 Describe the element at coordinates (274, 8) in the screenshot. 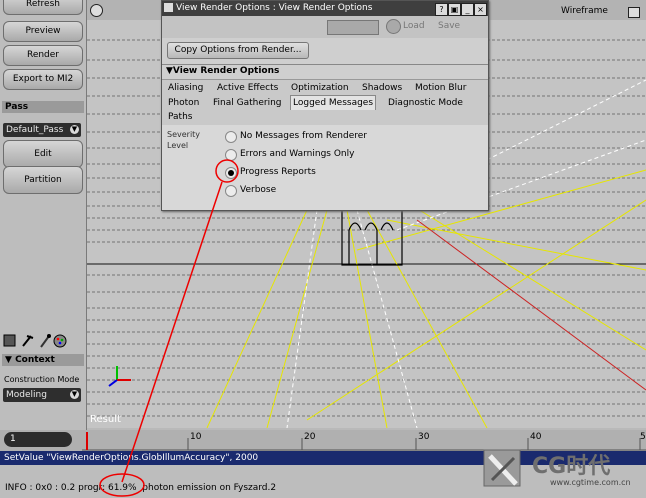

I see `dialog-title: View Render Options` at that location.